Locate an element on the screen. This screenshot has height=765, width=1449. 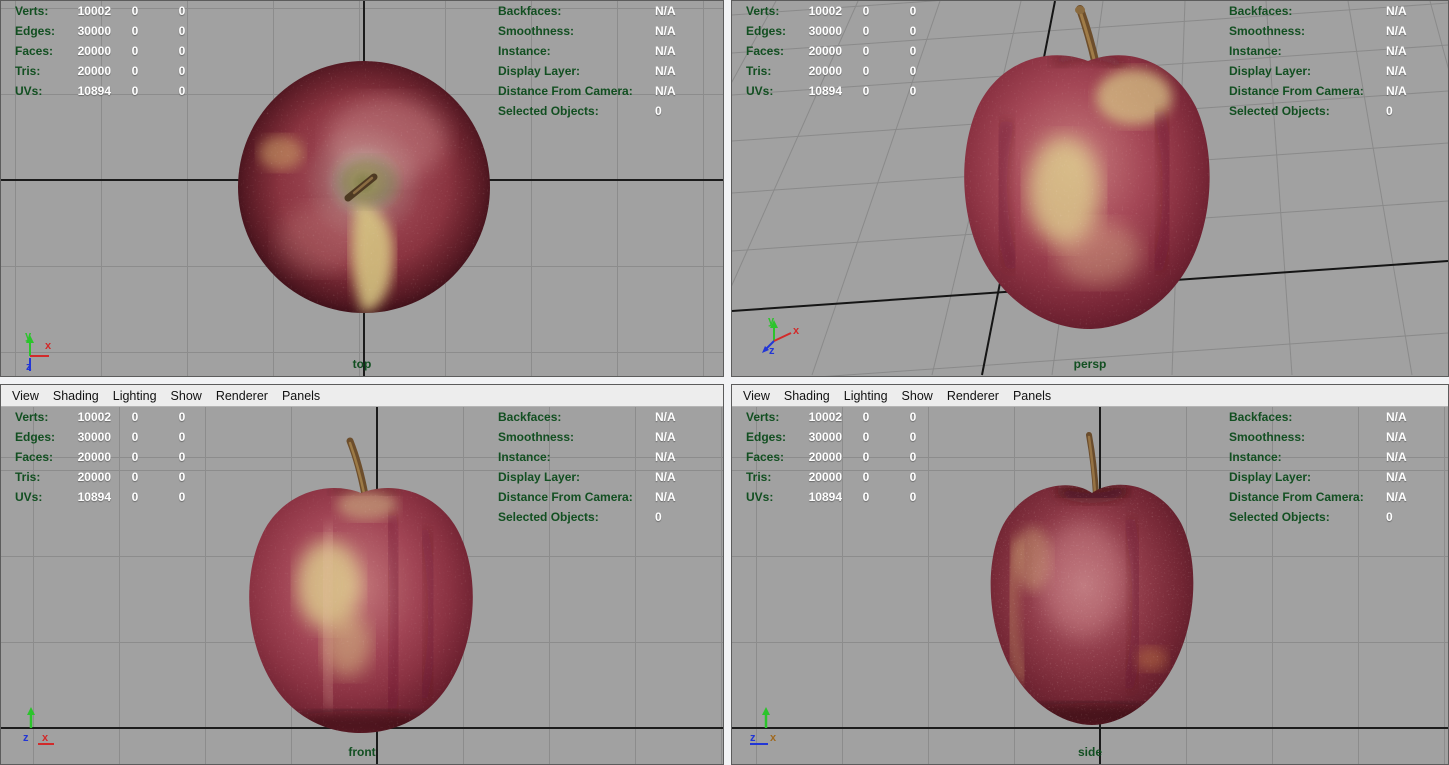
hud-label: Display Layer: is located at coordinates (539, 477).